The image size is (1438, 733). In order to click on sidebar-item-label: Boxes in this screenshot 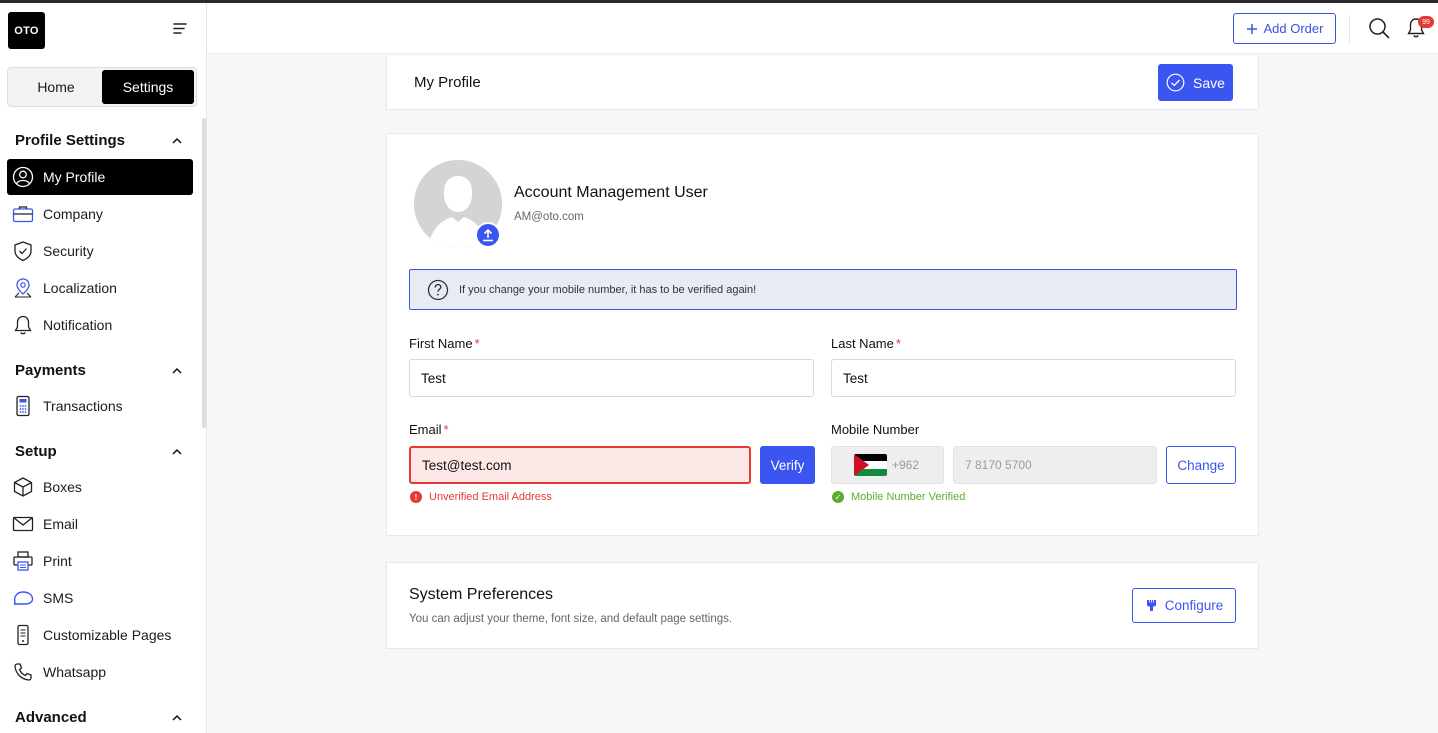, I will do `click(62, 487)`.